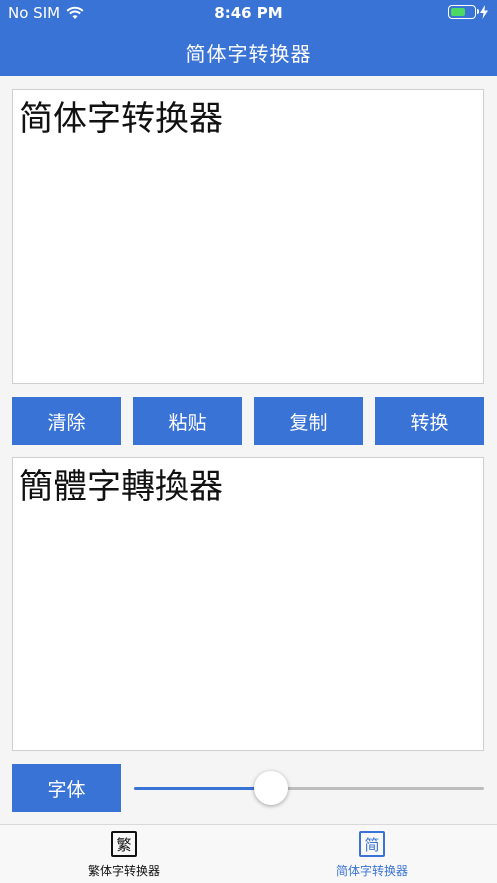 Image resolution: width=497 pixels, height=883 pixels. I want to click on battery-icon, so click(463, 12).